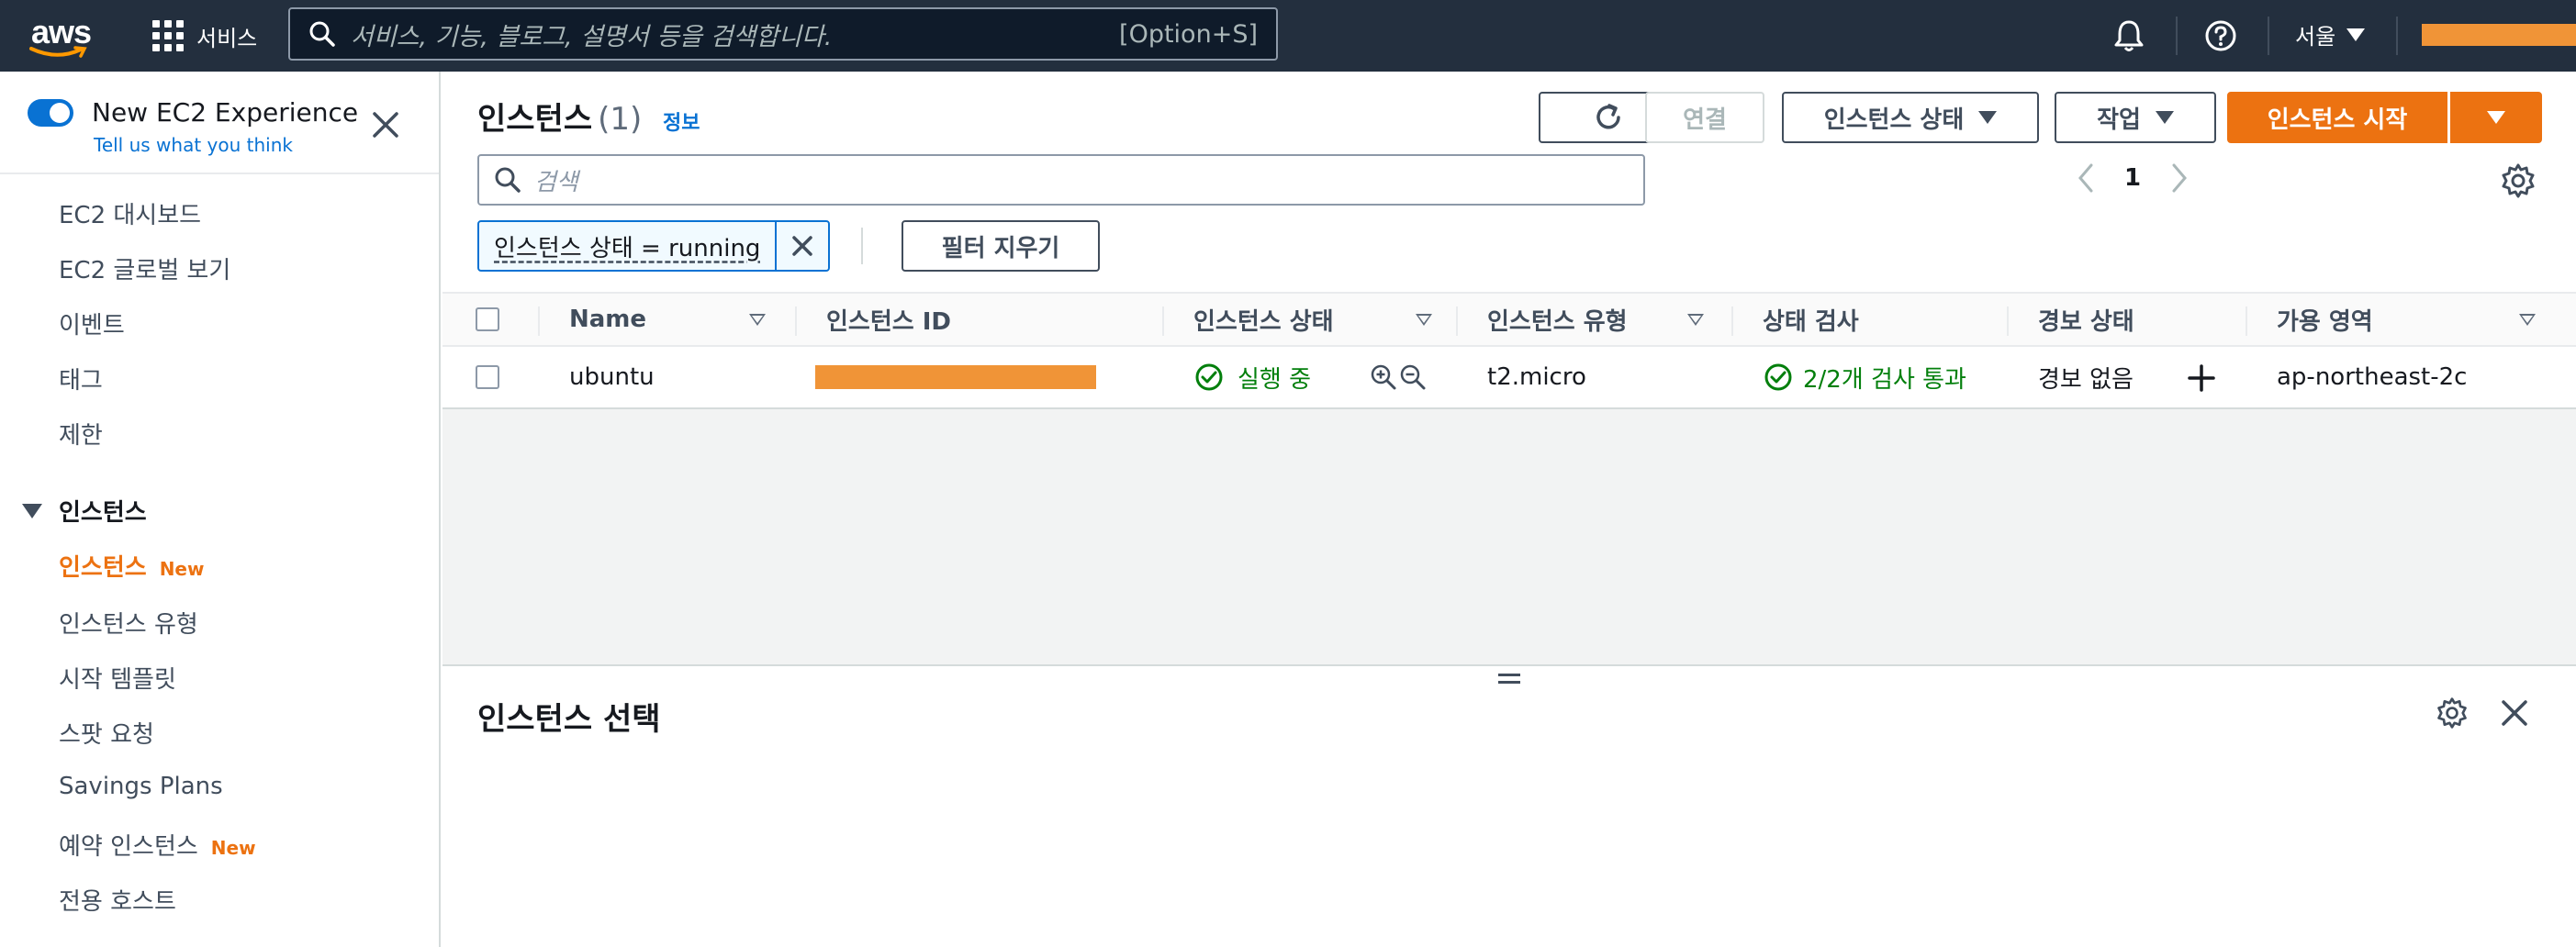  Describe the element at coordinates (681, 121) in the screenshot. I see `info-link: 정보` at that location.